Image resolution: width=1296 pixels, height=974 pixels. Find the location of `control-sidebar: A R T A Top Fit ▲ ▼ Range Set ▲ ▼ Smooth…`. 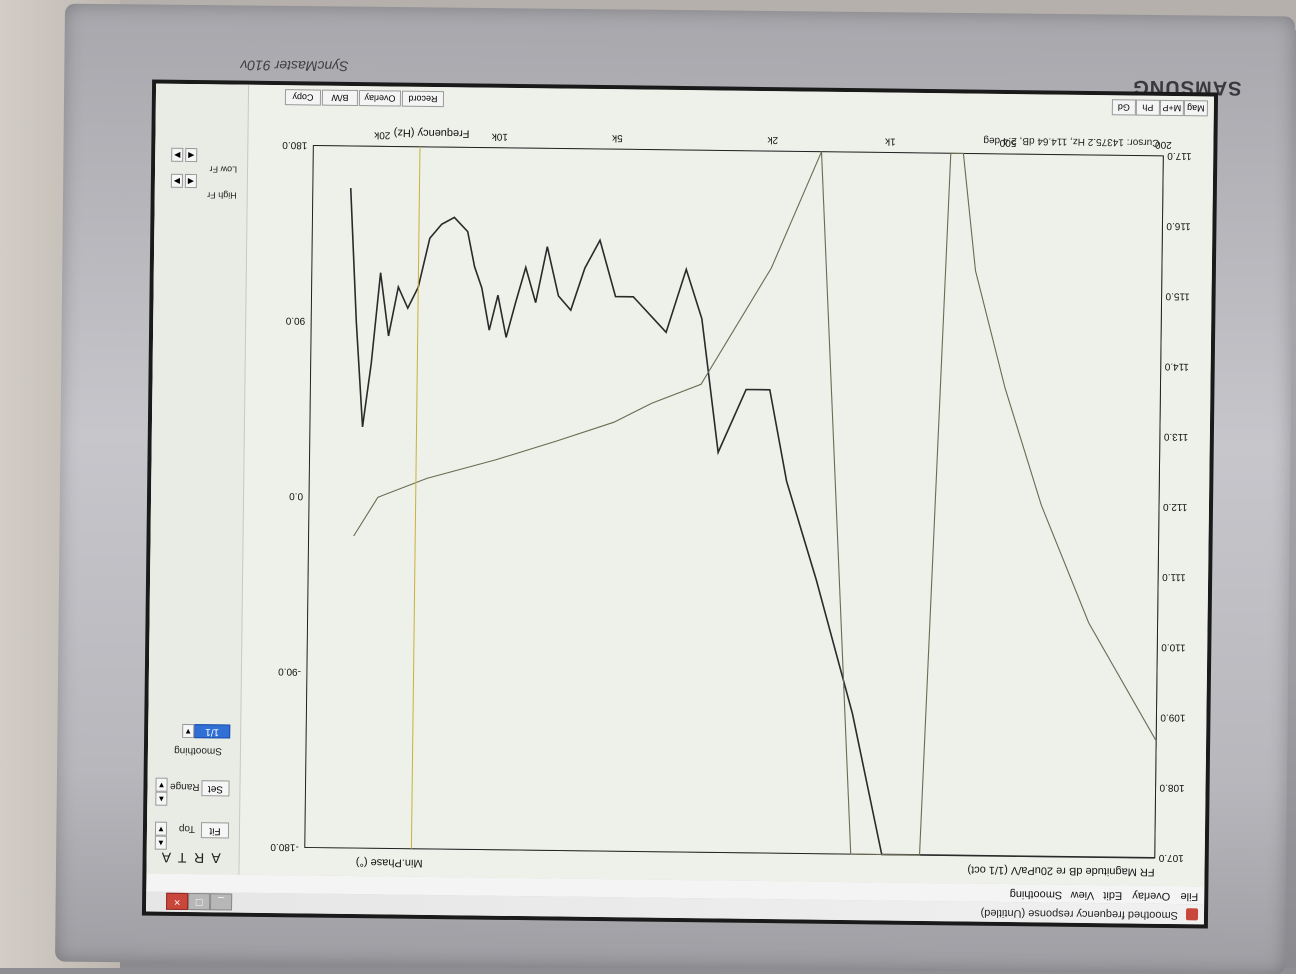

control-sidebar: A R T A Top Fit ▲ ▼ Range Set ▲ ▼ Smooth… is located at coordinates (197, 479).